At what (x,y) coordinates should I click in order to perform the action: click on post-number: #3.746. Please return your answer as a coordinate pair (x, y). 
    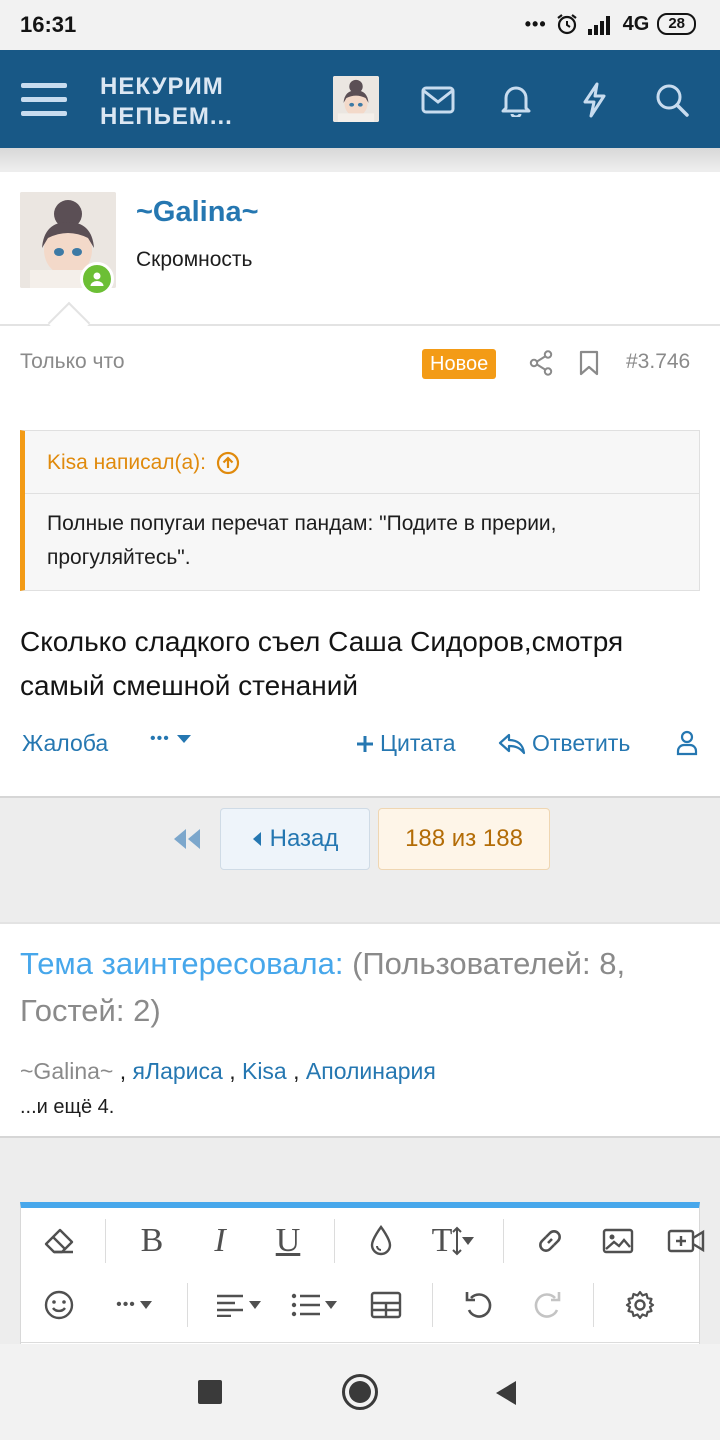
    Looking at the image, I should click on (658, 362).